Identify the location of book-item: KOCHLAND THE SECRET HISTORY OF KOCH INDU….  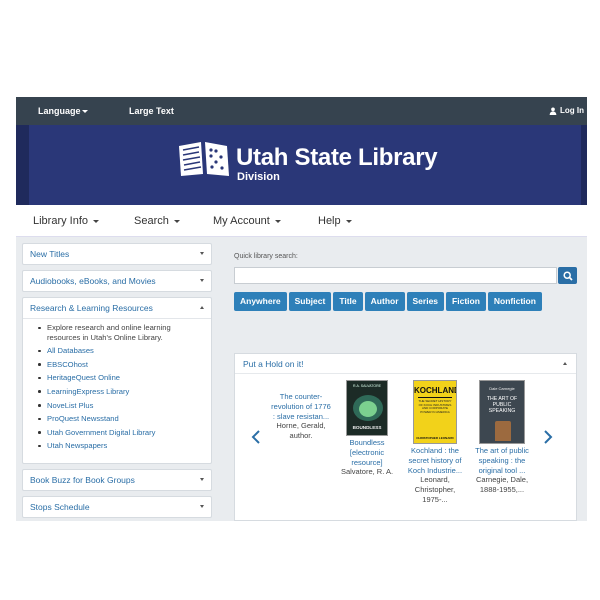
(435, 442).